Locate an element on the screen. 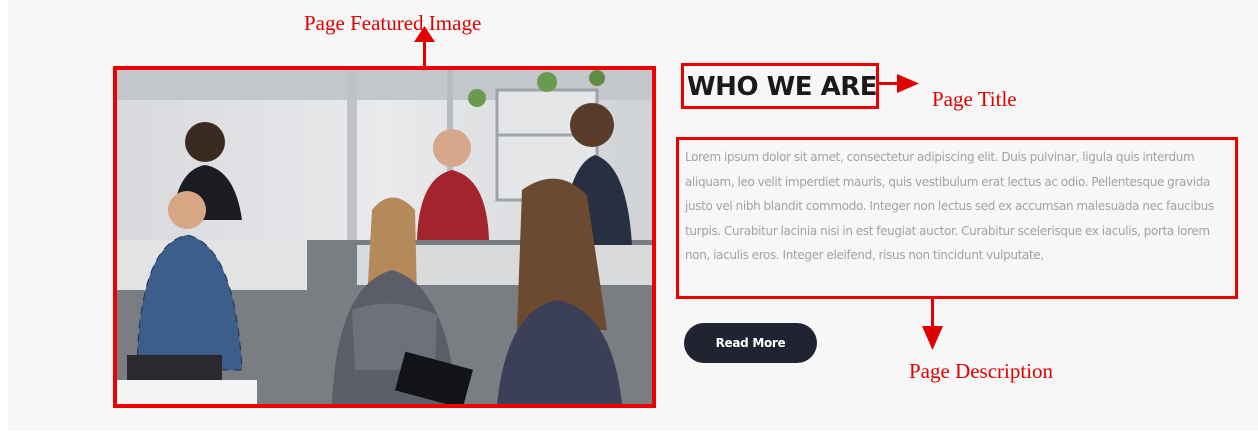  page-title: WHO WE ARE is located at coordinates (782, 87).